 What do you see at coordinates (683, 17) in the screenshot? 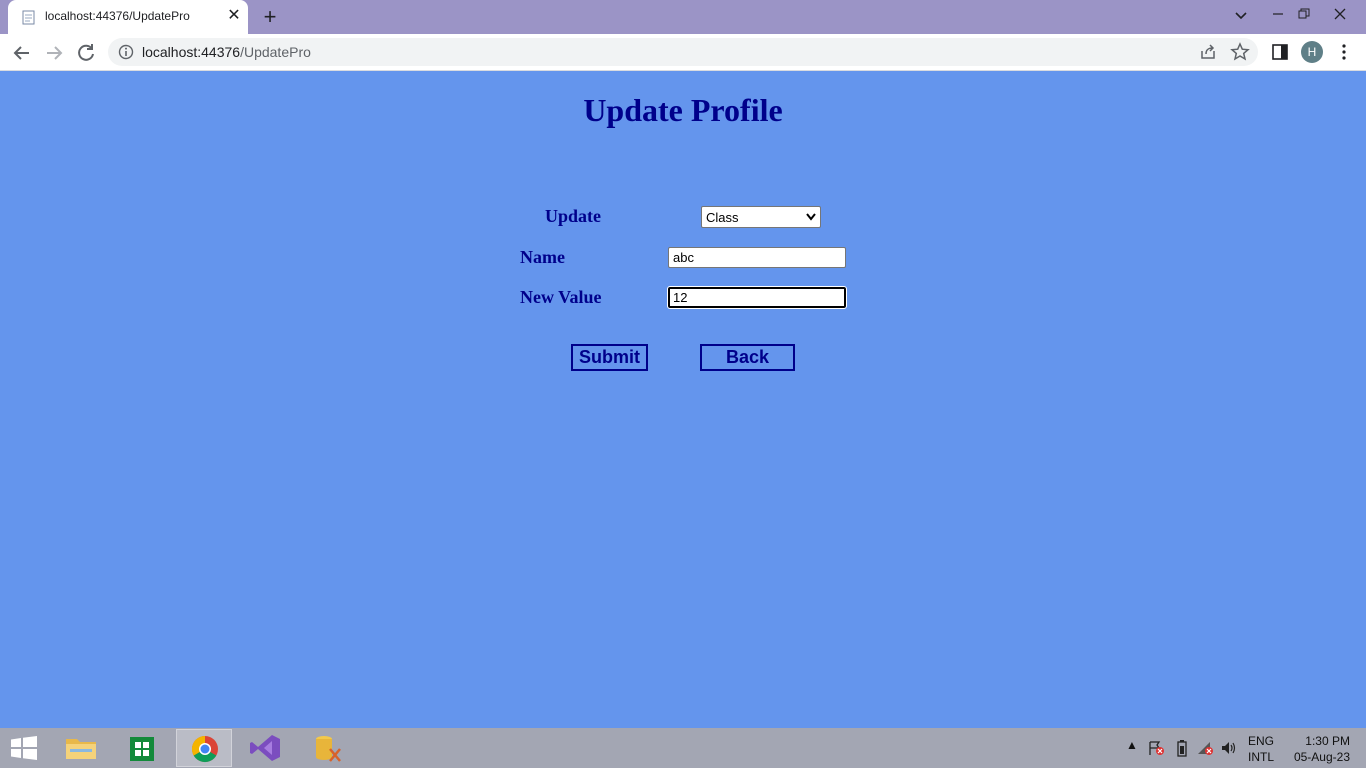
I see `browser-tab-strip: localhost:44376/UpdatePro ✕ +` at bounding box center [683, 17].